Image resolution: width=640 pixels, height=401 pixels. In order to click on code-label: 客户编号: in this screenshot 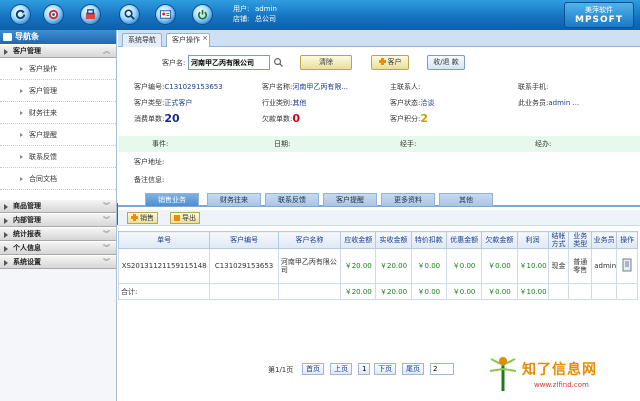, I will do `click(149, 87)`.